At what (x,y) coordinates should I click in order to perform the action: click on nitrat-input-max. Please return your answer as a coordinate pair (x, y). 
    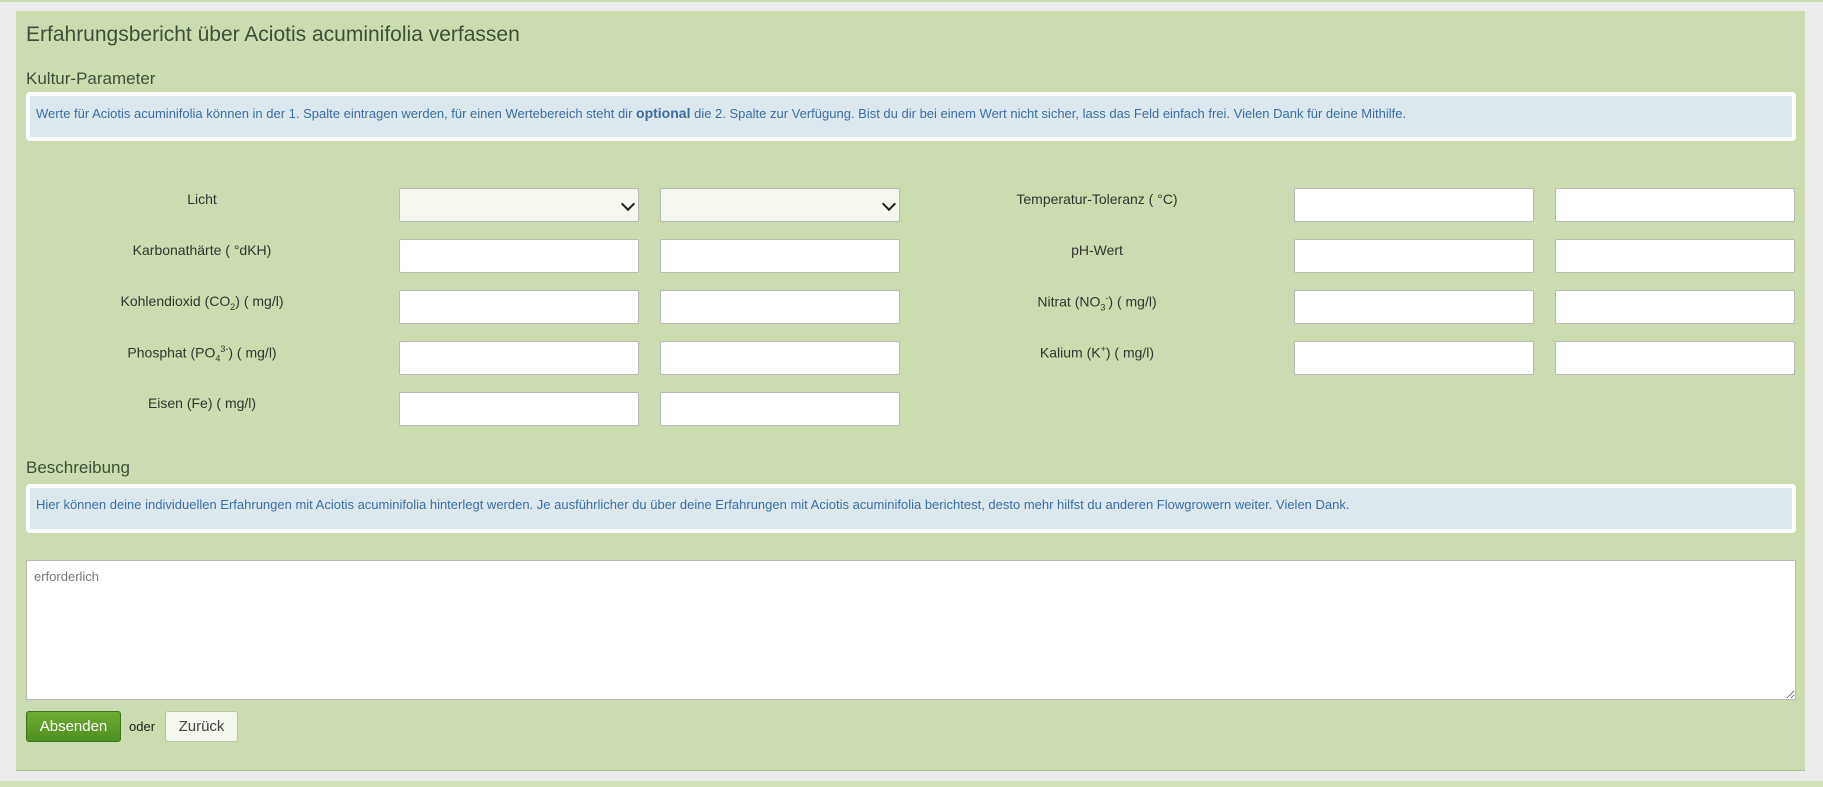
    Looking at the image, I should click on (1675, 307).